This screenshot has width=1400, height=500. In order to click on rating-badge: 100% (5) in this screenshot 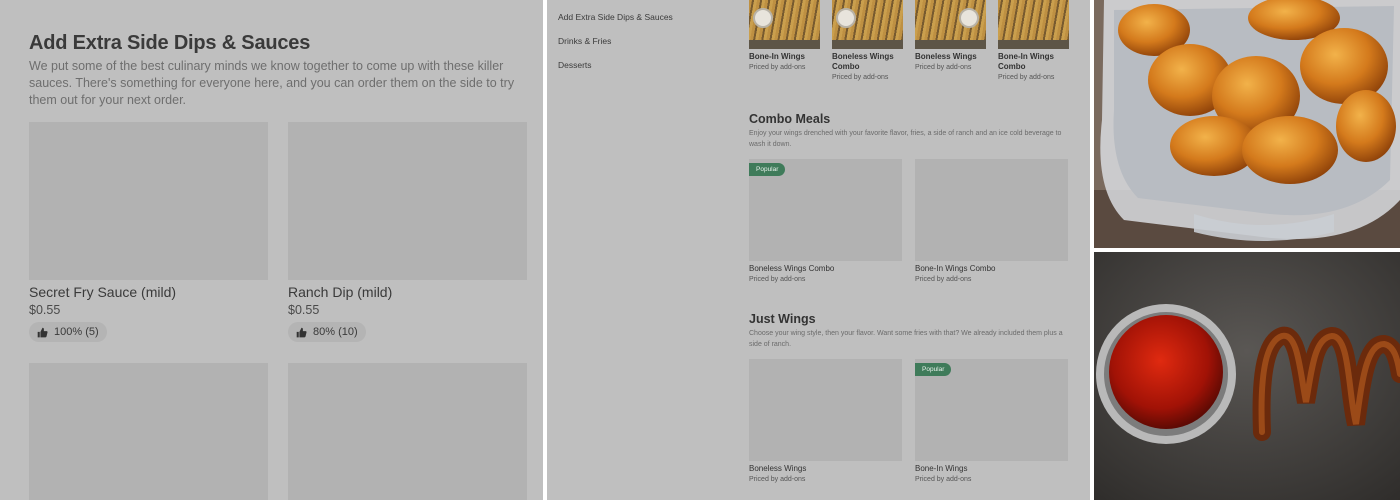, I will do `click(68, 332)`.